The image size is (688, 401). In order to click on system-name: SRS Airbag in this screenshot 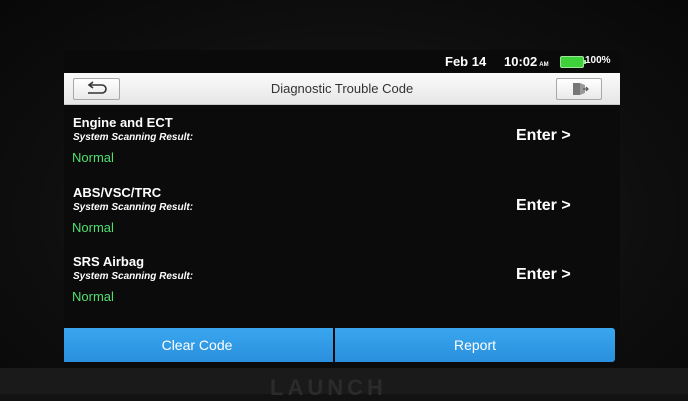, I will do `click(109, 261)`.